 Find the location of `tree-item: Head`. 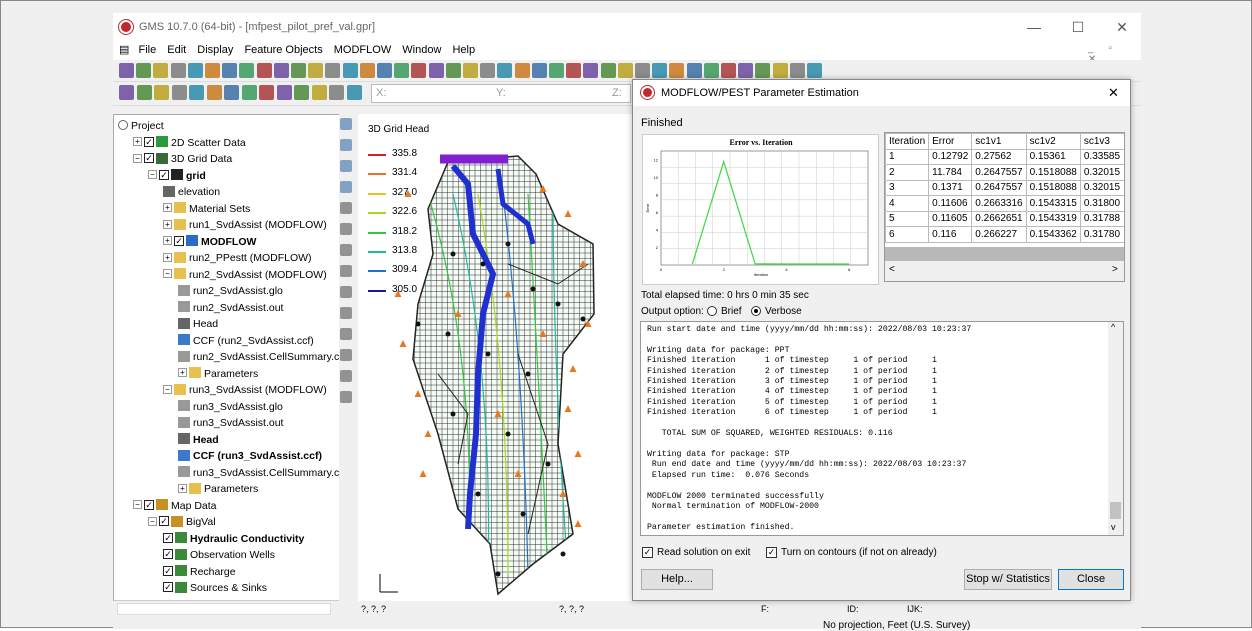

tree-item: Head is located at coordinates (198, 440).